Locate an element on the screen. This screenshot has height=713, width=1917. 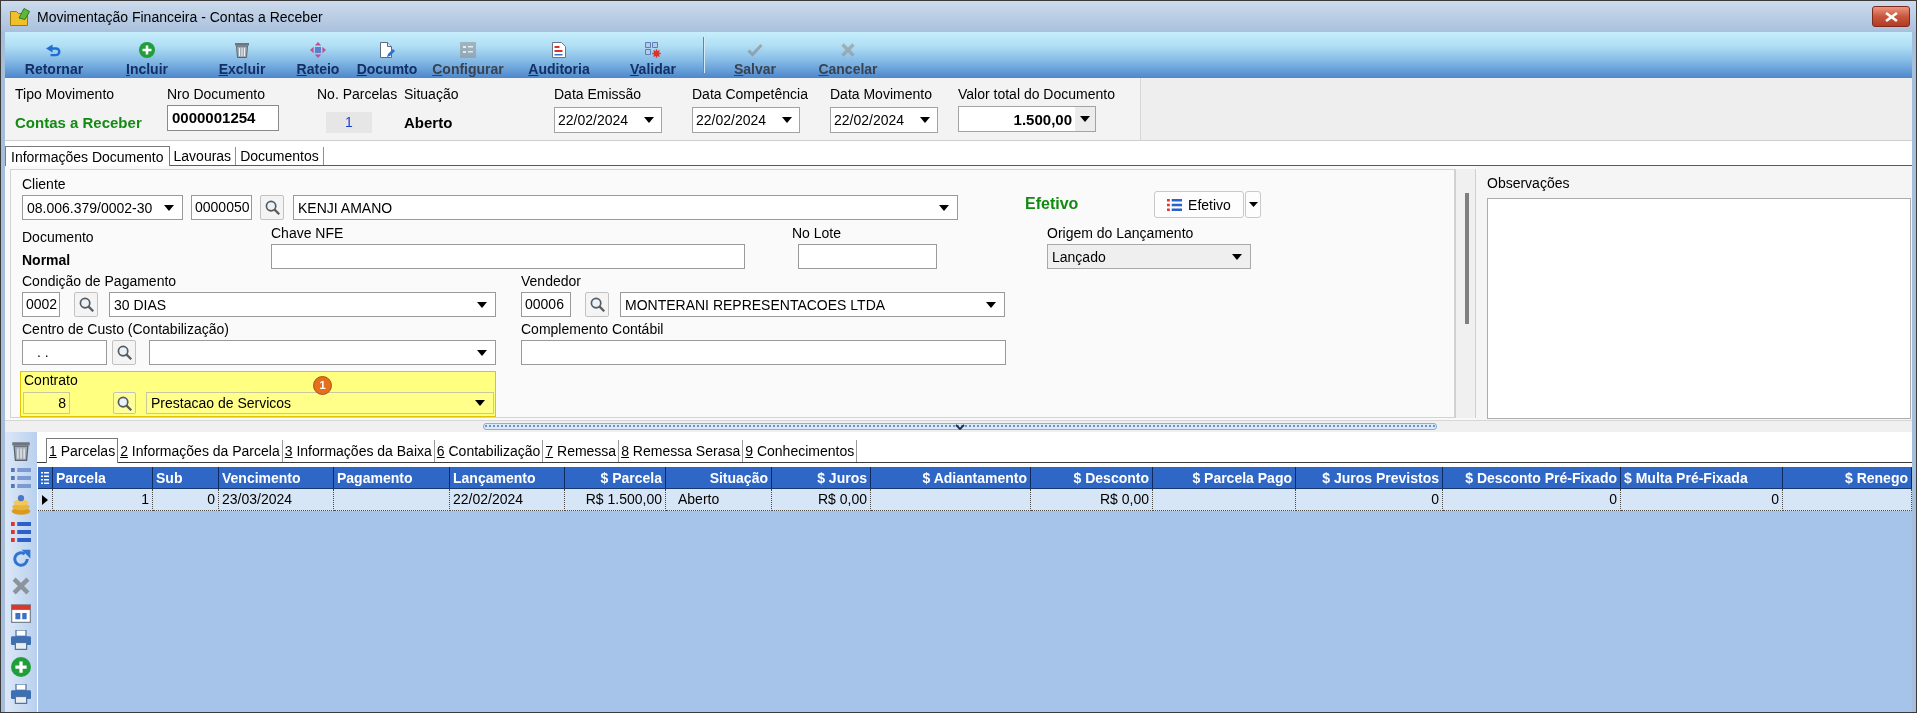
grid-gear-icon is located at coordinates (653, 50).